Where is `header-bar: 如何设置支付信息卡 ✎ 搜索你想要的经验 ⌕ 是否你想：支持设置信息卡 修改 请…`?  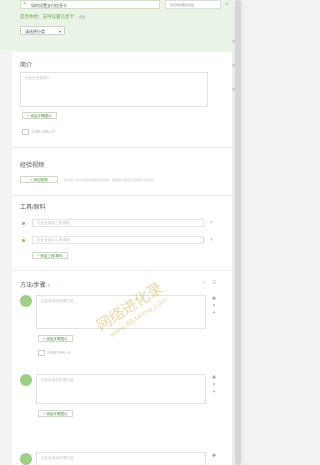 header-bar: 如何设置支付信息卡 ✎ 搜索你想要的经验 ⌕ 是否你想：支持设置信息卡 修改 请… is located at coordinates (116, 25).